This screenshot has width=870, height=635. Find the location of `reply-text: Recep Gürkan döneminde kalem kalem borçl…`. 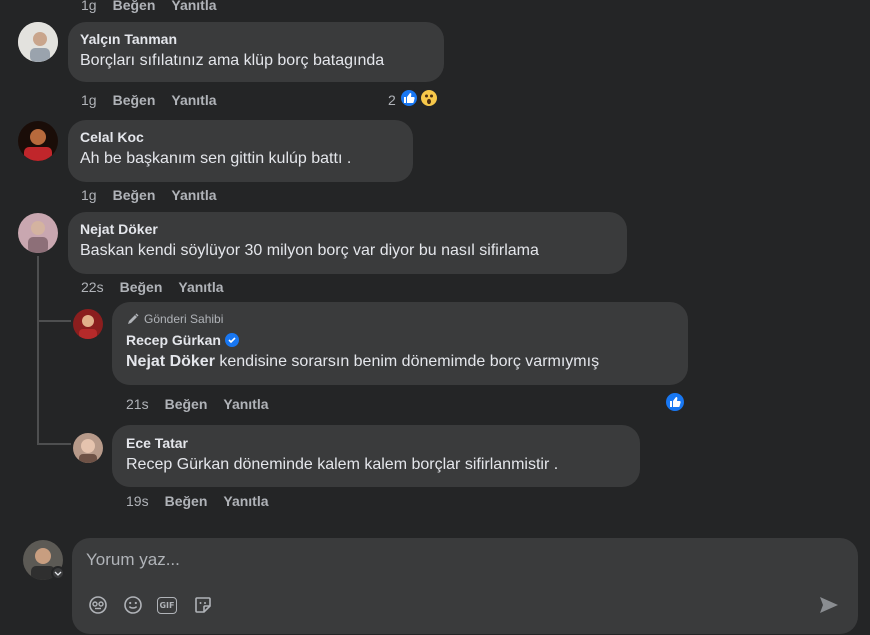

reply-text: Recep Gürkan döneminde kalem kalem borçl… is located at coordinates (342, 464).